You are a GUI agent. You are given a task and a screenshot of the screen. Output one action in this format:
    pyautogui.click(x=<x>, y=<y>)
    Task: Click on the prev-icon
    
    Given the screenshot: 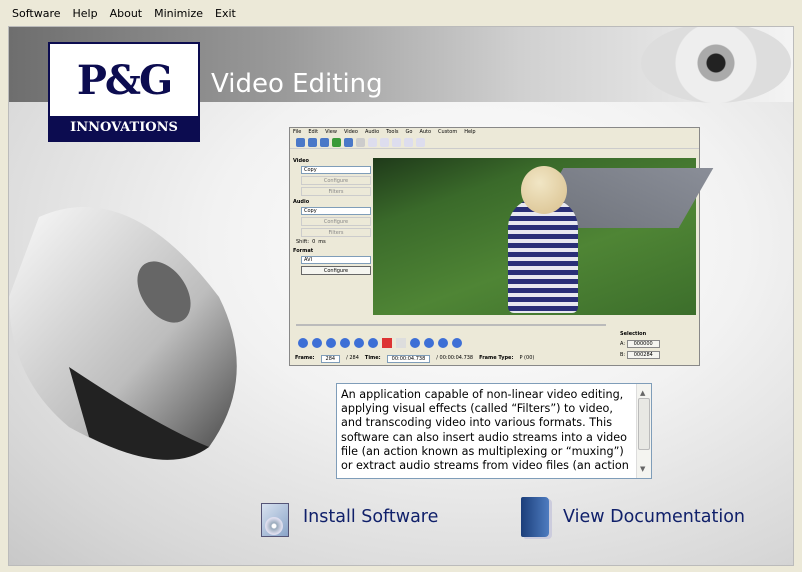 What is the action you would take?
    pyautogui.click(x=331, y=343)
    